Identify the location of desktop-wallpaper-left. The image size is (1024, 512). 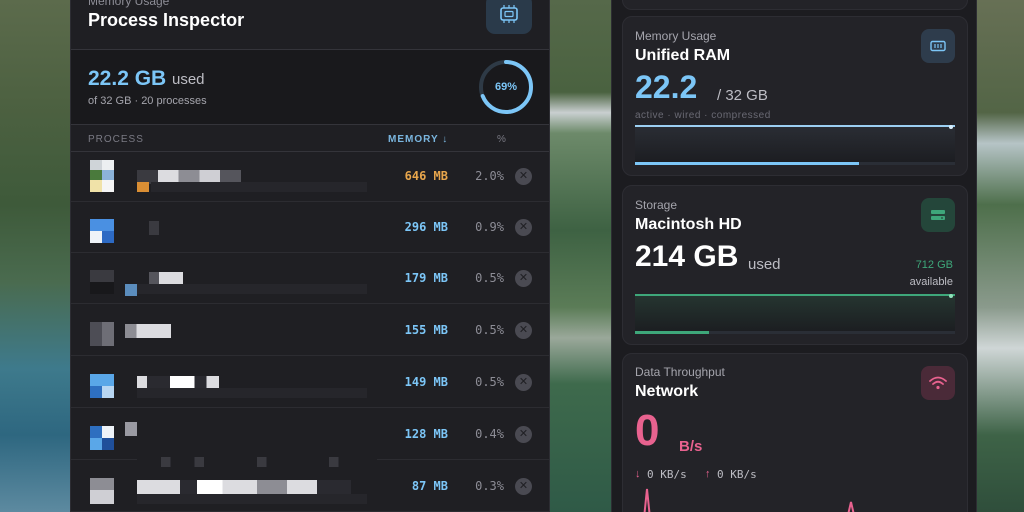
(35, 256).